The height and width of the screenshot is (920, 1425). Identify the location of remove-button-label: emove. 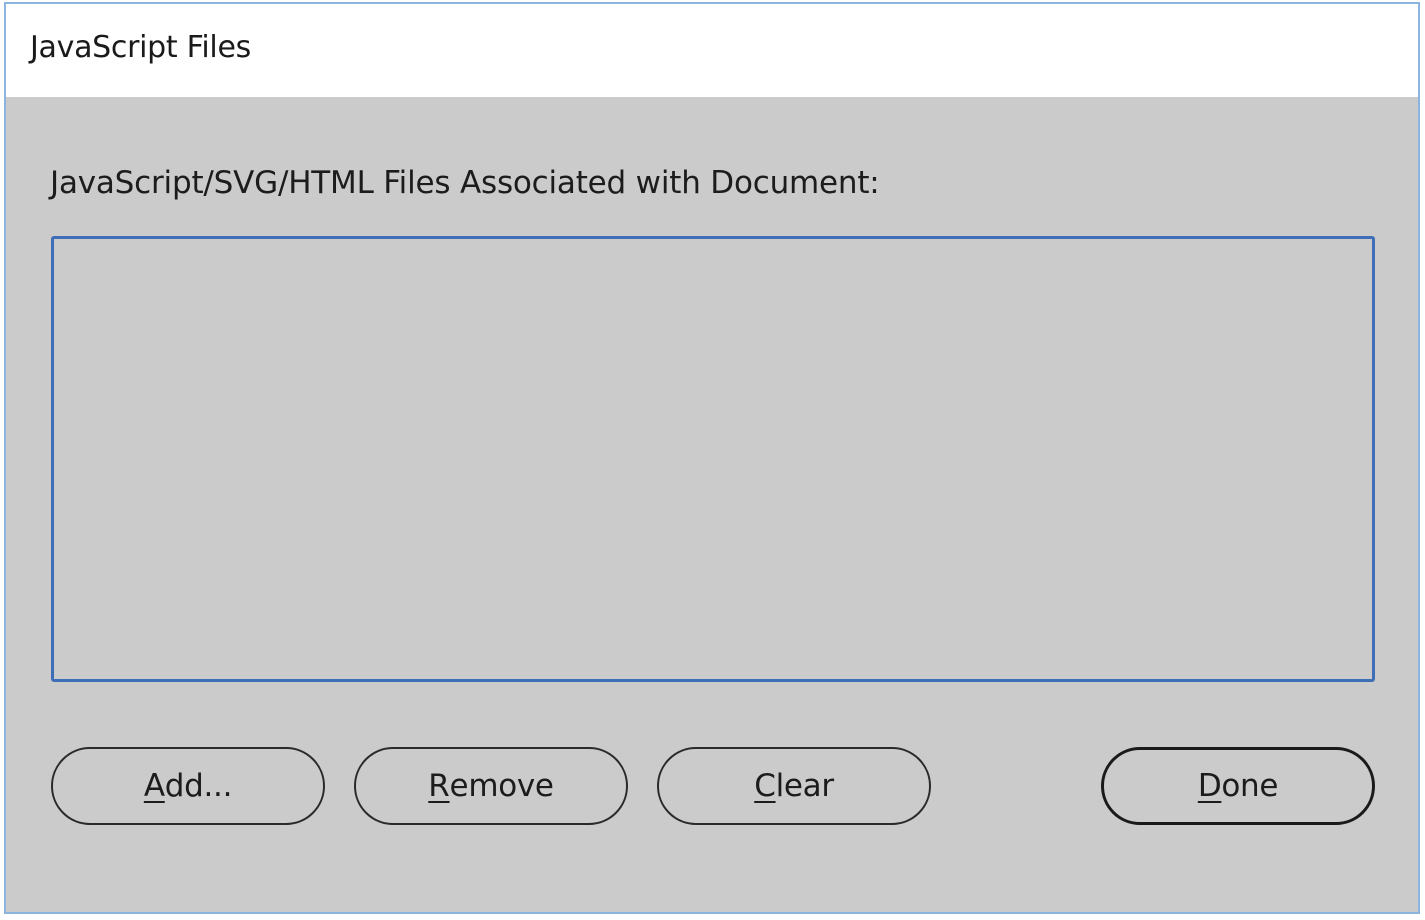
(501, 786).